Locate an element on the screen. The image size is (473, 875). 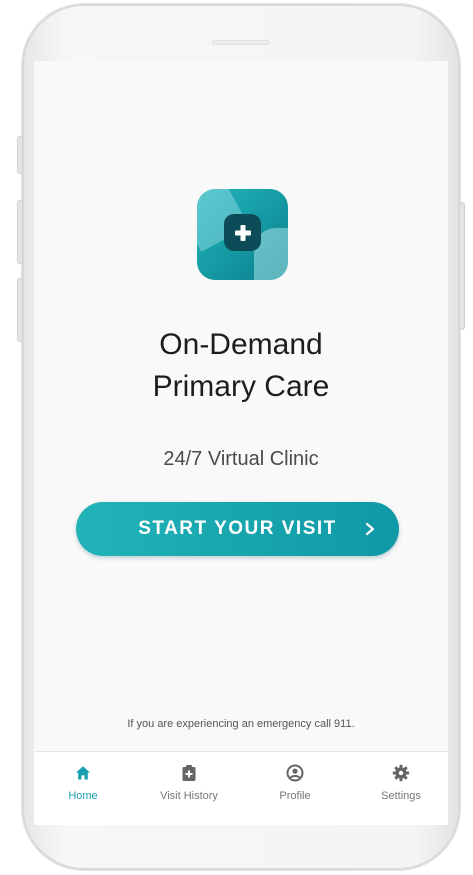
bottom-tab-bar: Home Visit History Profile Settings is located at coordinates (241, 788).